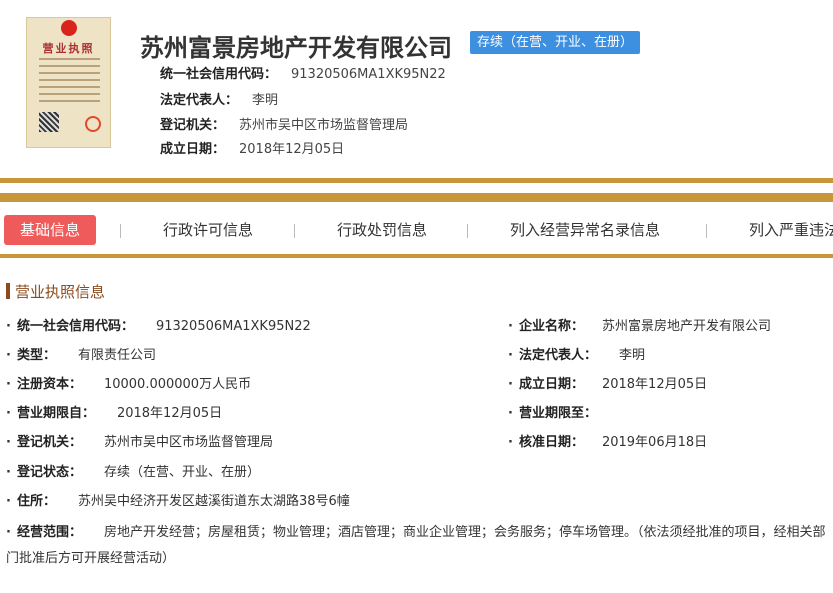 The width and height of the screenshot is (833, 593). I want to click on header-authority: 登记机关： 苏州市吴中区市场监督管理局, so click(284, 123).